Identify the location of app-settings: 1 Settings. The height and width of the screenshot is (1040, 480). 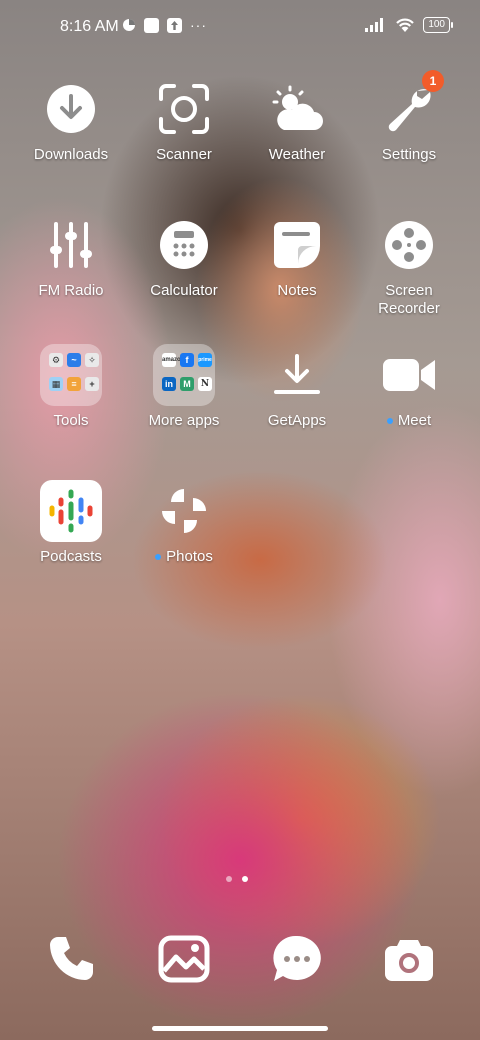
(409, 117).